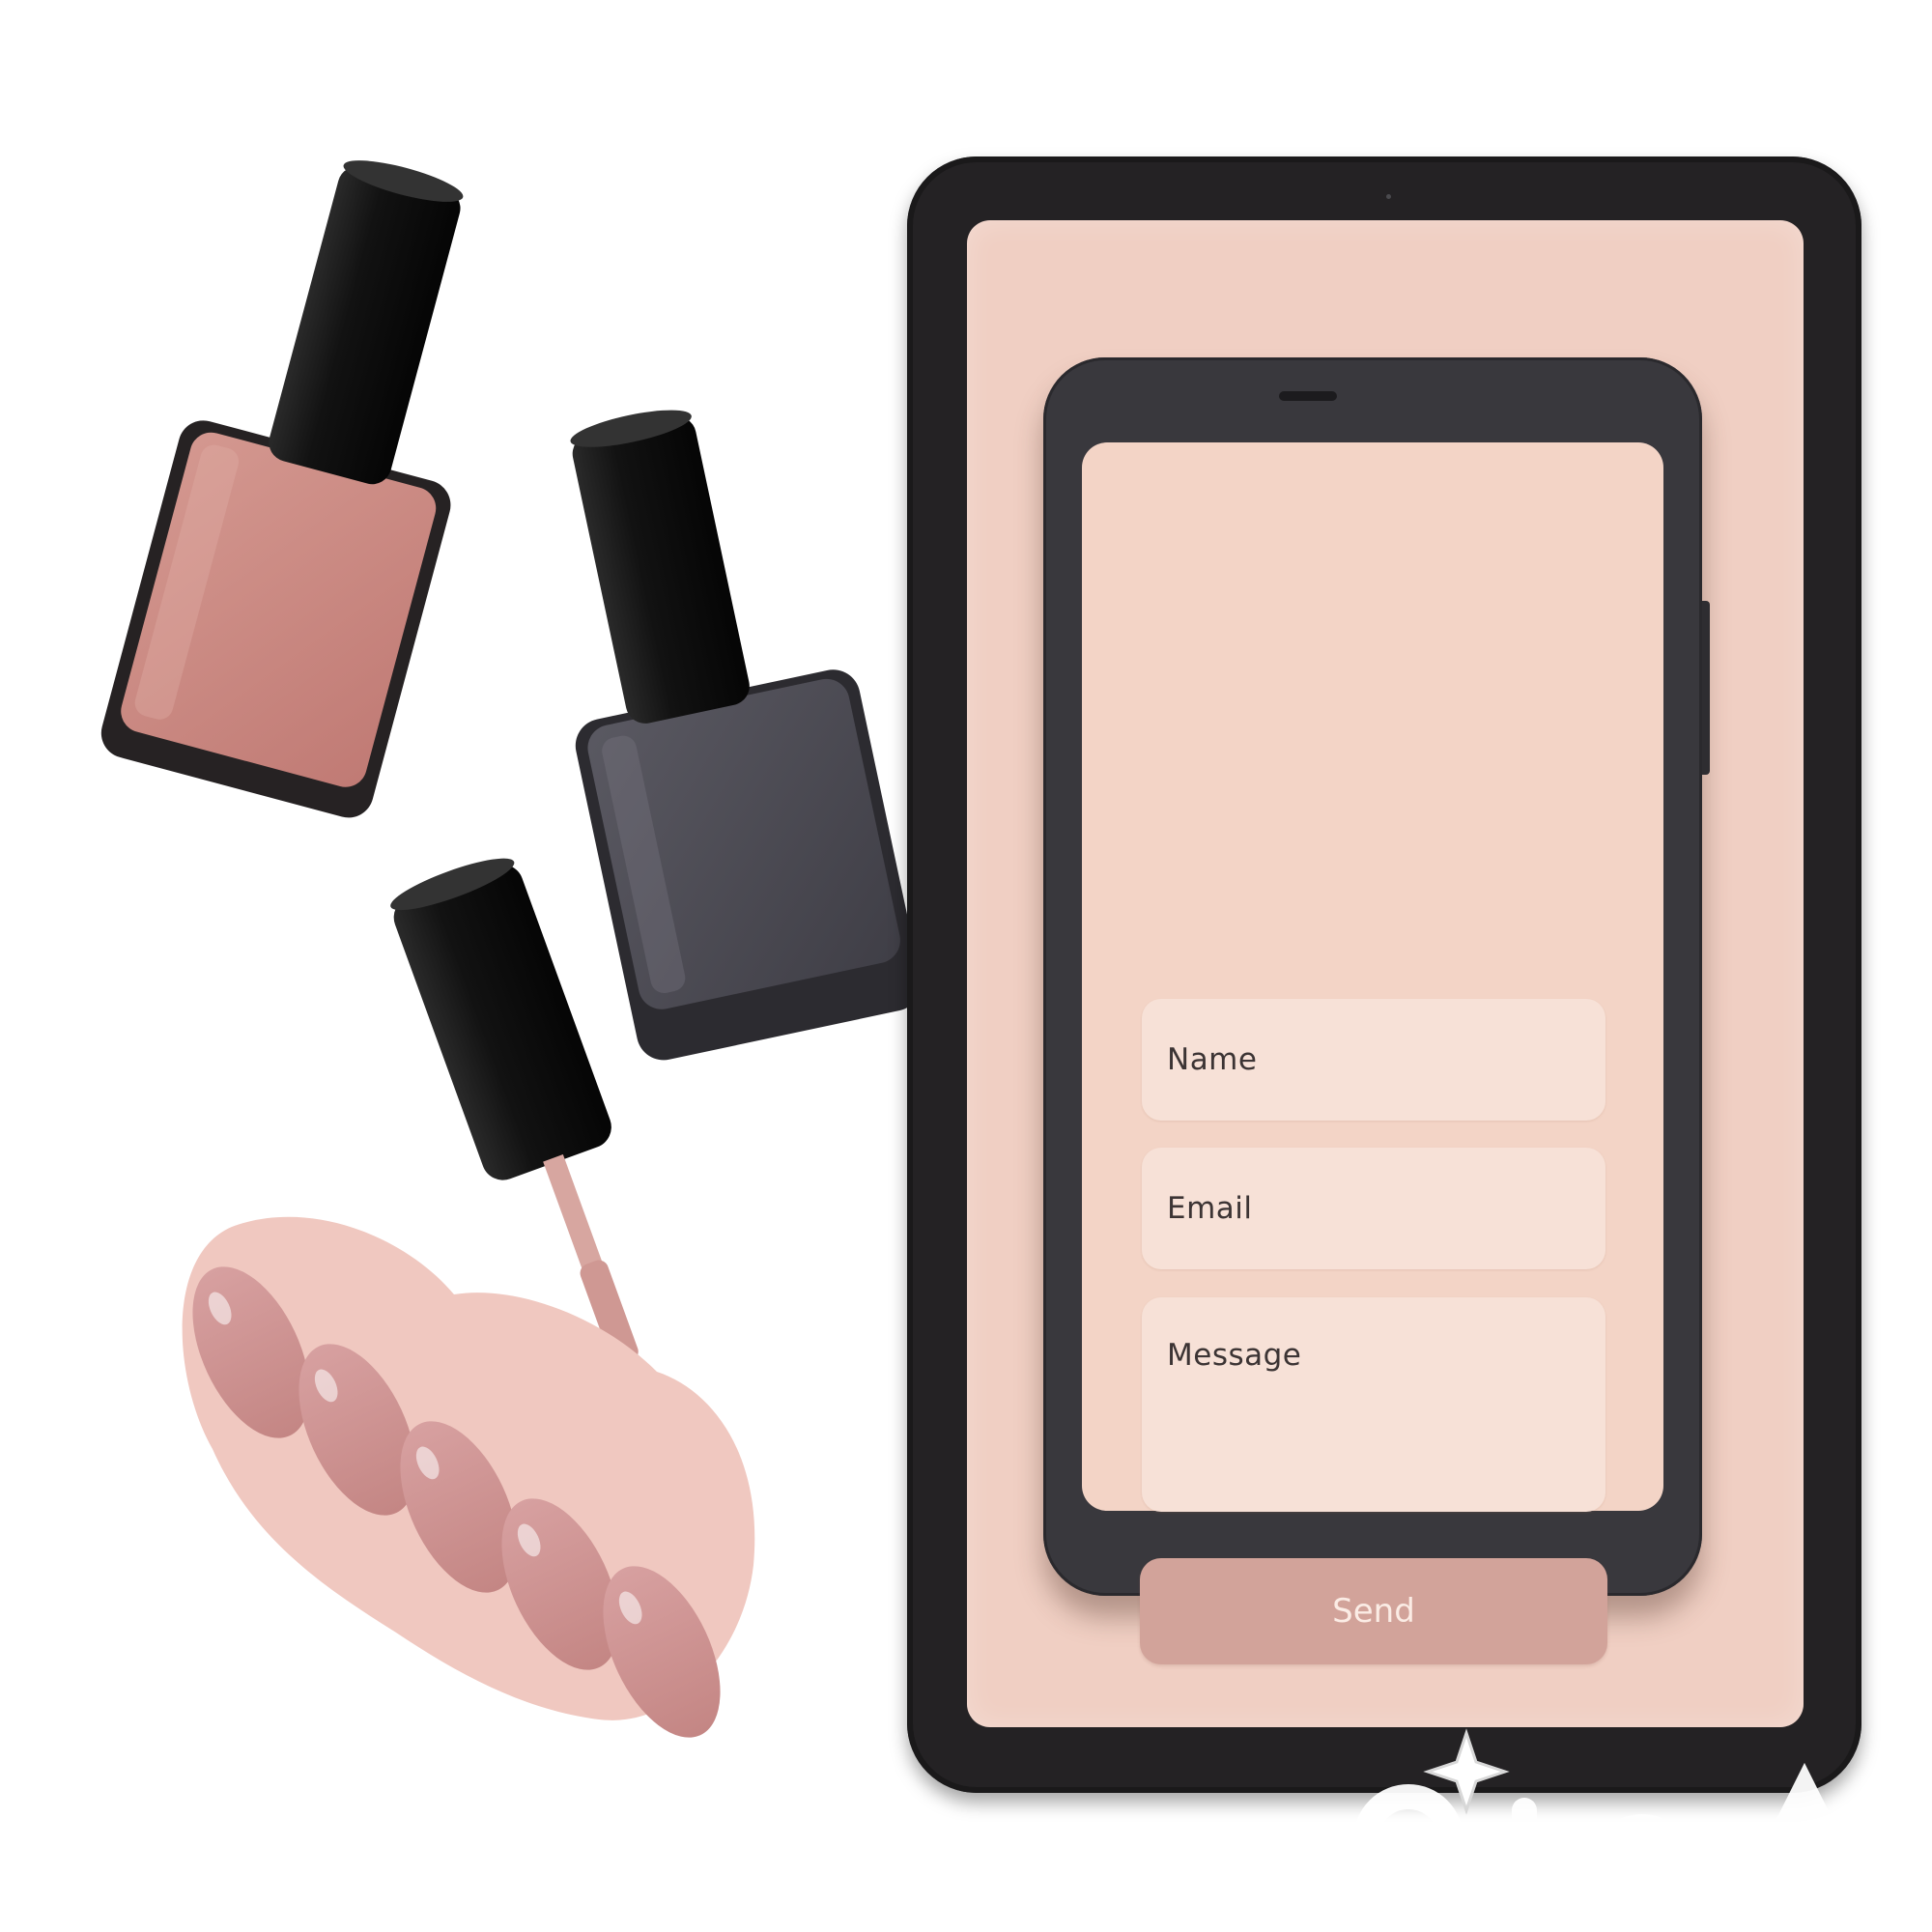  Describe the element at coordinates (282, 489) in the screenshot. I see `nail-polish-bottle-rose` at that location.